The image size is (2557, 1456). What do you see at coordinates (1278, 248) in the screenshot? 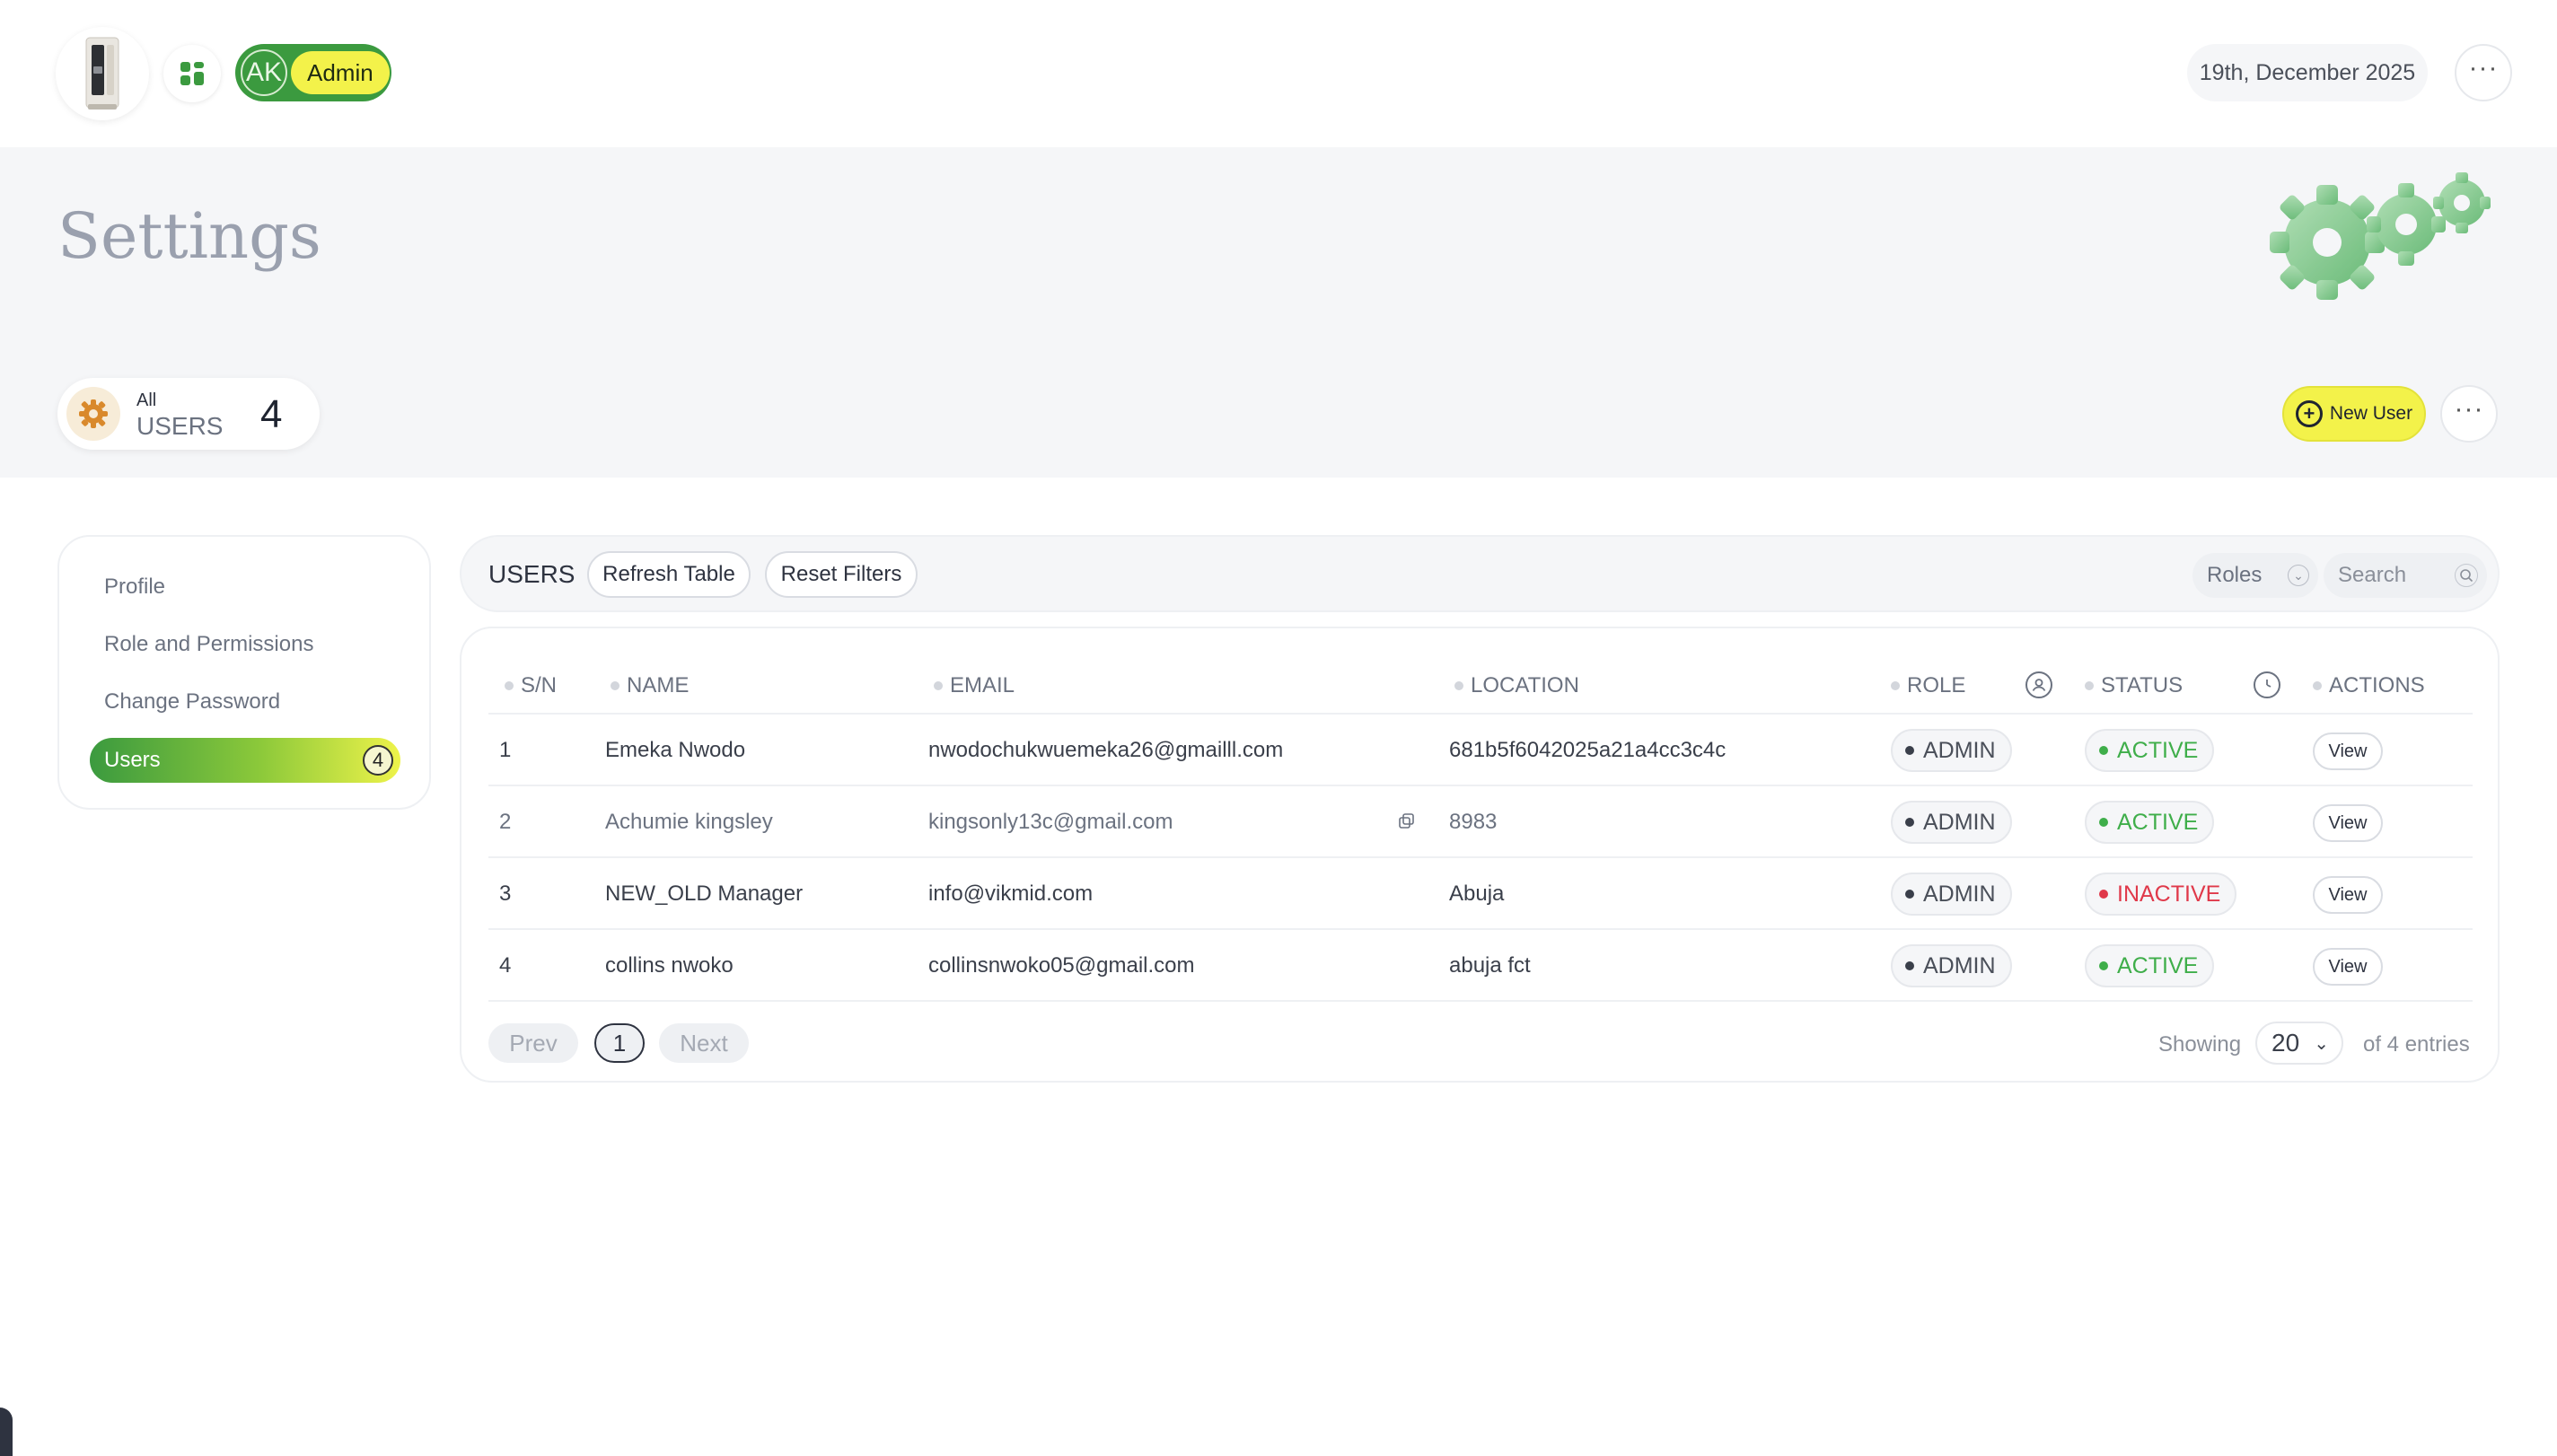
I see `page-hero: Settings` at bounding box center [1278, 248].